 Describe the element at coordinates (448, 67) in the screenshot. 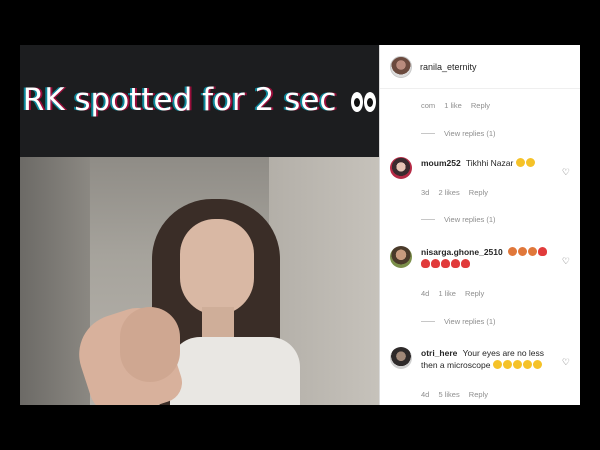

I see `post-author-username: ranila_eternity` at that location.